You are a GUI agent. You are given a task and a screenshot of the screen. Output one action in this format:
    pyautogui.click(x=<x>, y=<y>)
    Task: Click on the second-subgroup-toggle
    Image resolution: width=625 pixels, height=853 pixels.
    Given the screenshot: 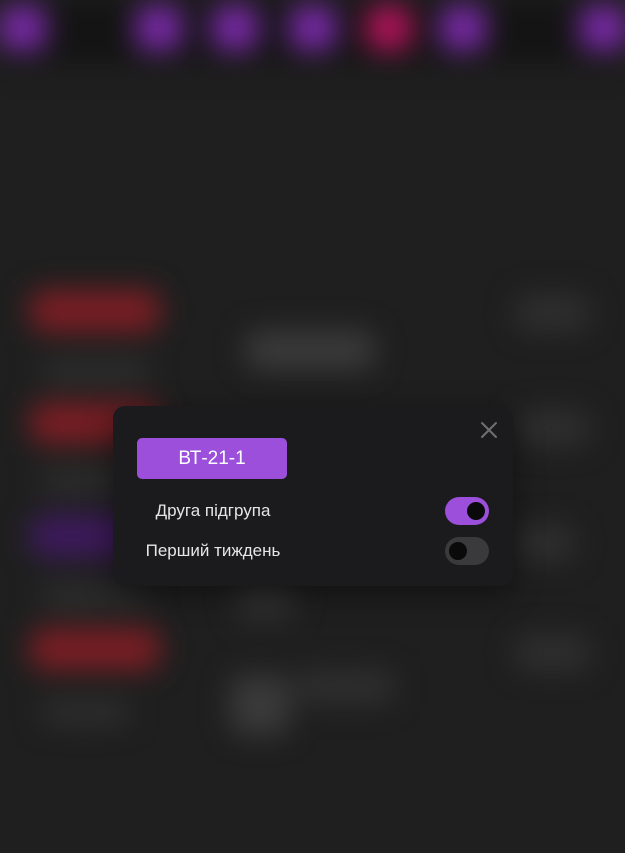 What is the action you would take?
    pyautogui.click(x=467, y=511)
    